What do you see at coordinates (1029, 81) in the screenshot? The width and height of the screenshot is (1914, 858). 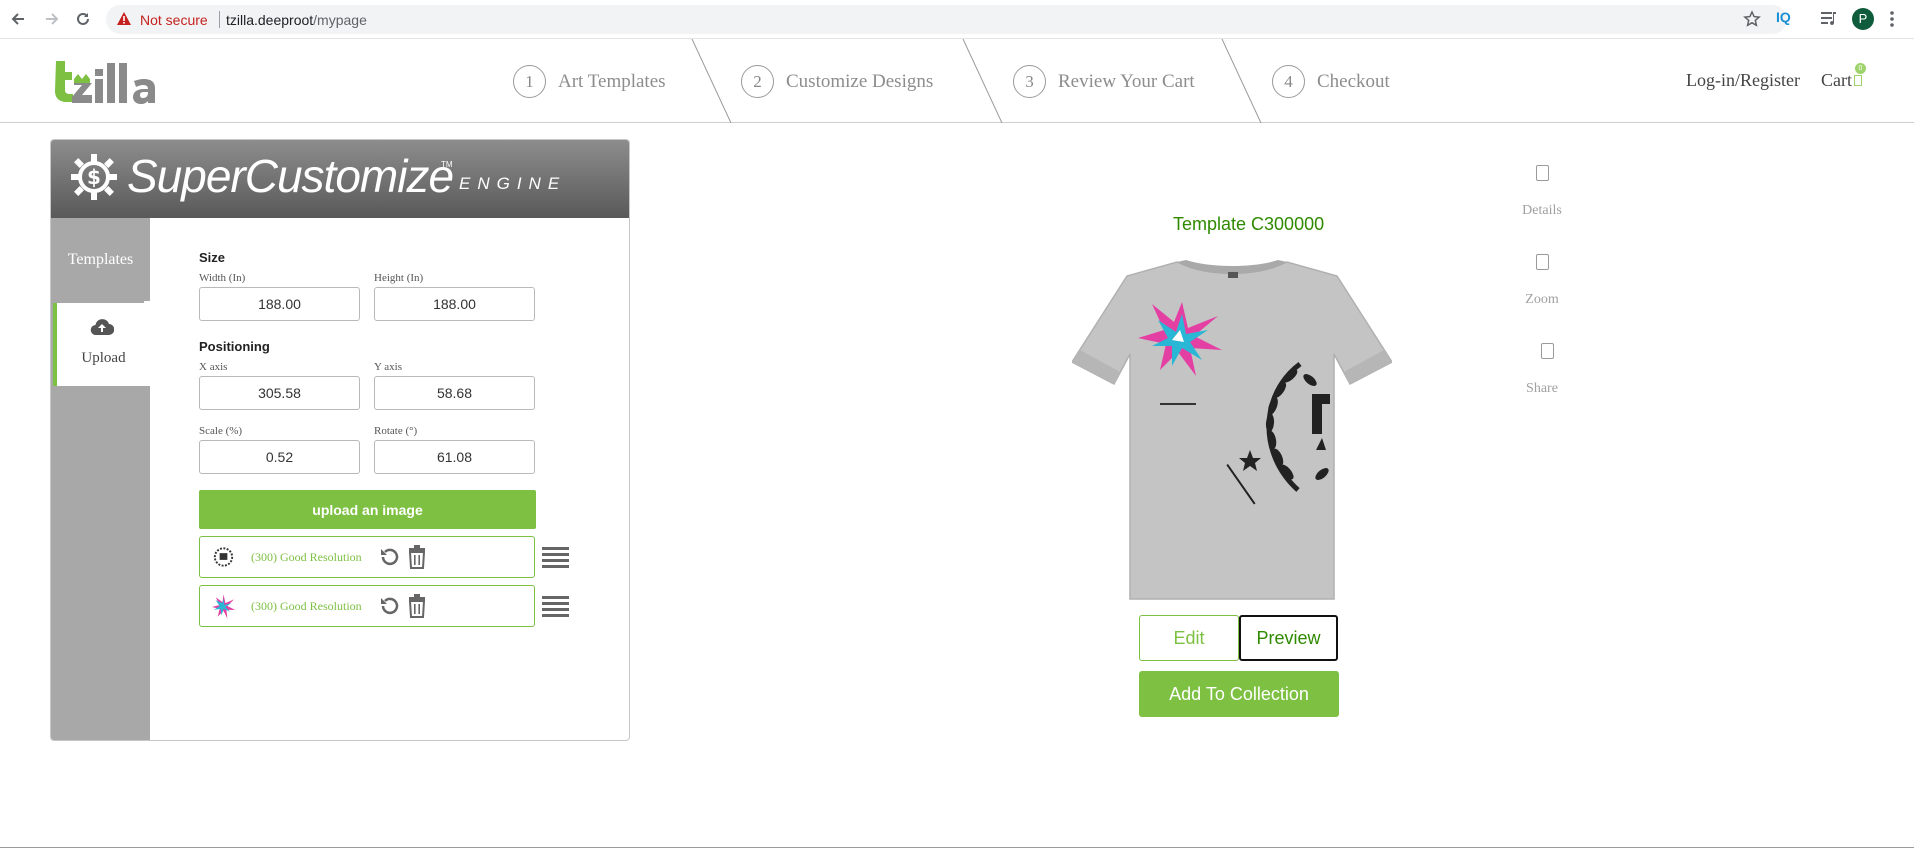 I see `step-number: 3` at bounding box center [1029, 81].